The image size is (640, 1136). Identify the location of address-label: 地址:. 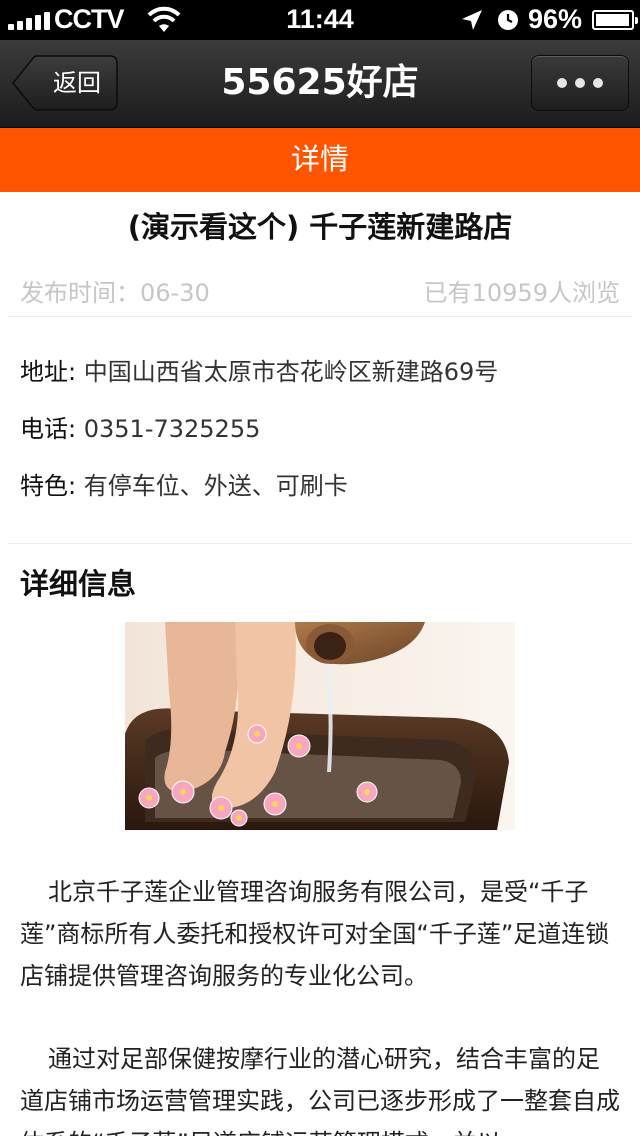
(48, 372).